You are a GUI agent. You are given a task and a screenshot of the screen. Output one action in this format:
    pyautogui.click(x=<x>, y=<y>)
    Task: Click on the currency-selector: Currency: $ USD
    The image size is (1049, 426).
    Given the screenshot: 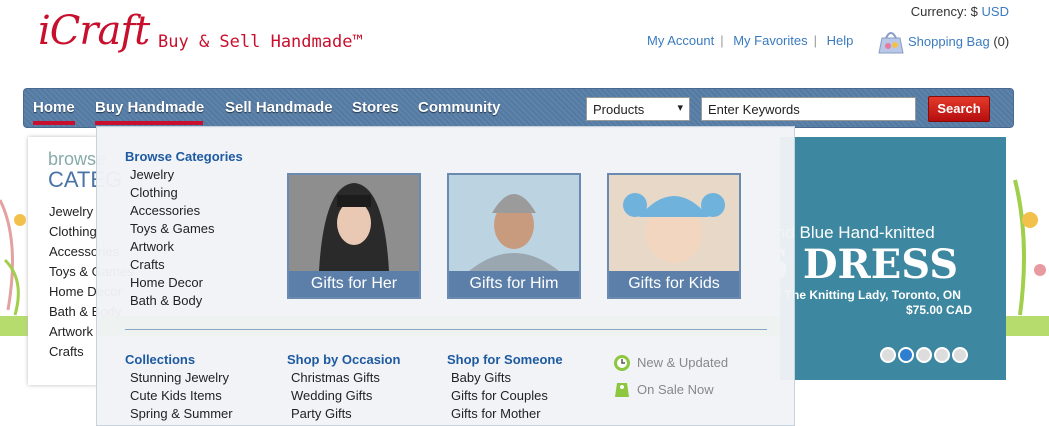 What is the action you would take?
    pyautogui.click(x=960, y=11)
    